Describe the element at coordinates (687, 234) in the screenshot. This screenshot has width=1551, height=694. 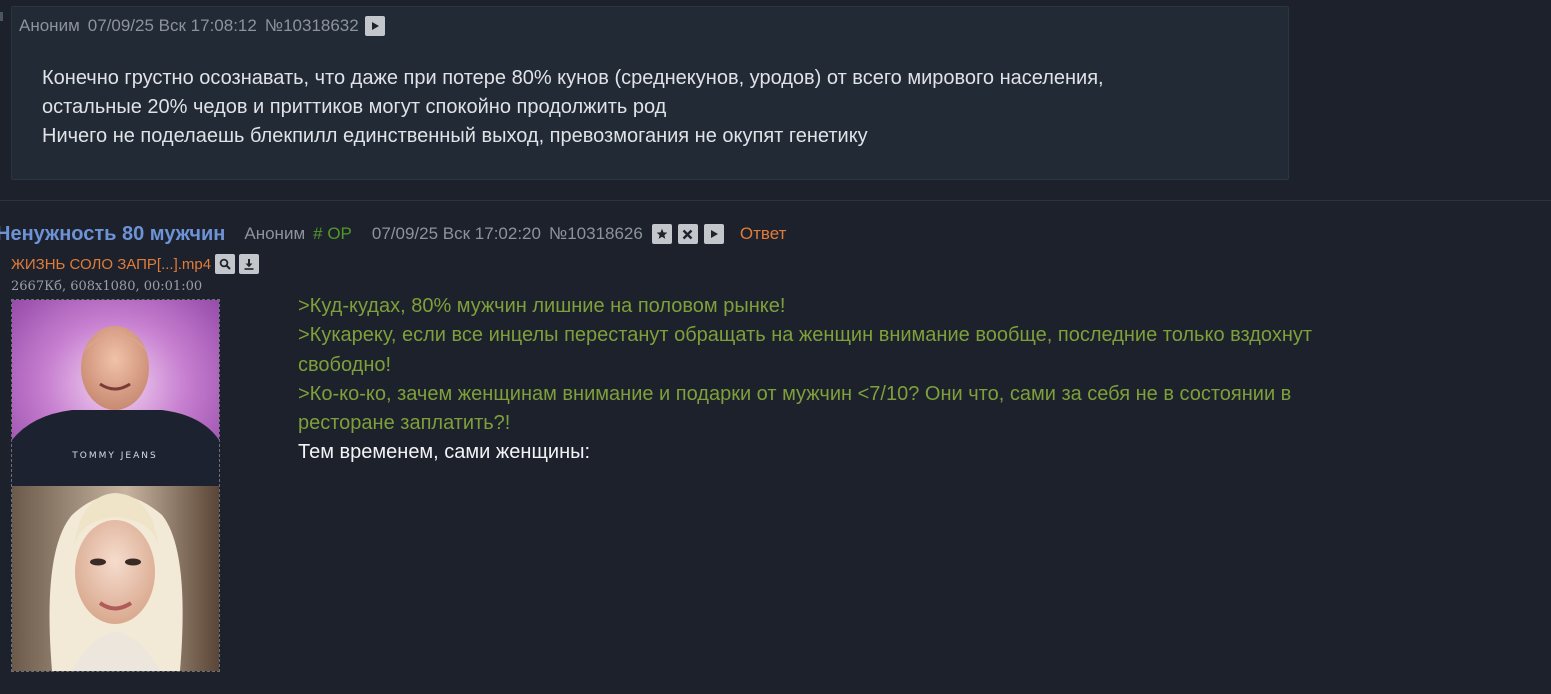
I see `close-icon` at that location.